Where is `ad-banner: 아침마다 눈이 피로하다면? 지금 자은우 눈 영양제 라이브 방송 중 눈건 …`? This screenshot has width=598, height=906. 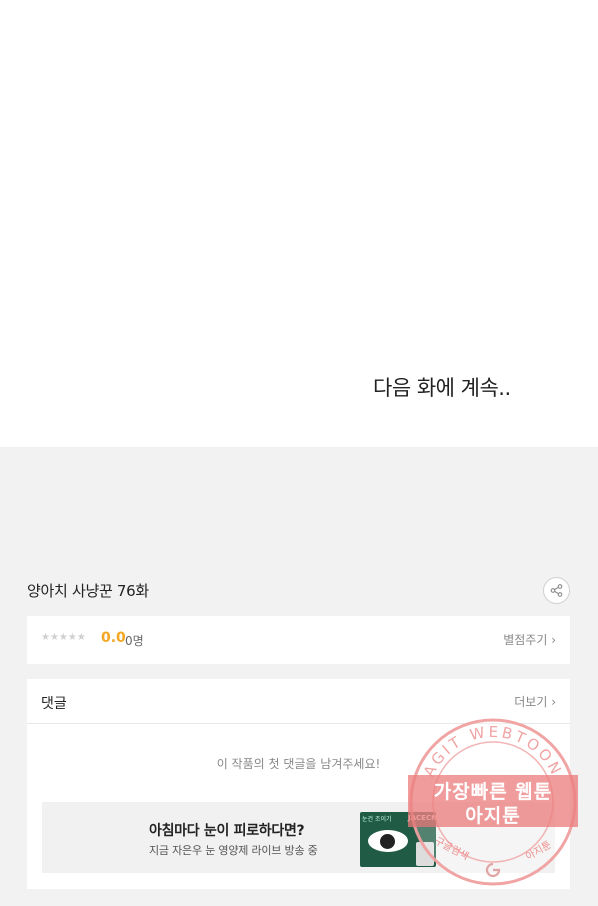
ad-banner: 아침마다 눈이 피로하다면? 지금 자은우 눈 영양제 라이브 방송 중 눈건 … is located at coordinates (298, 837).